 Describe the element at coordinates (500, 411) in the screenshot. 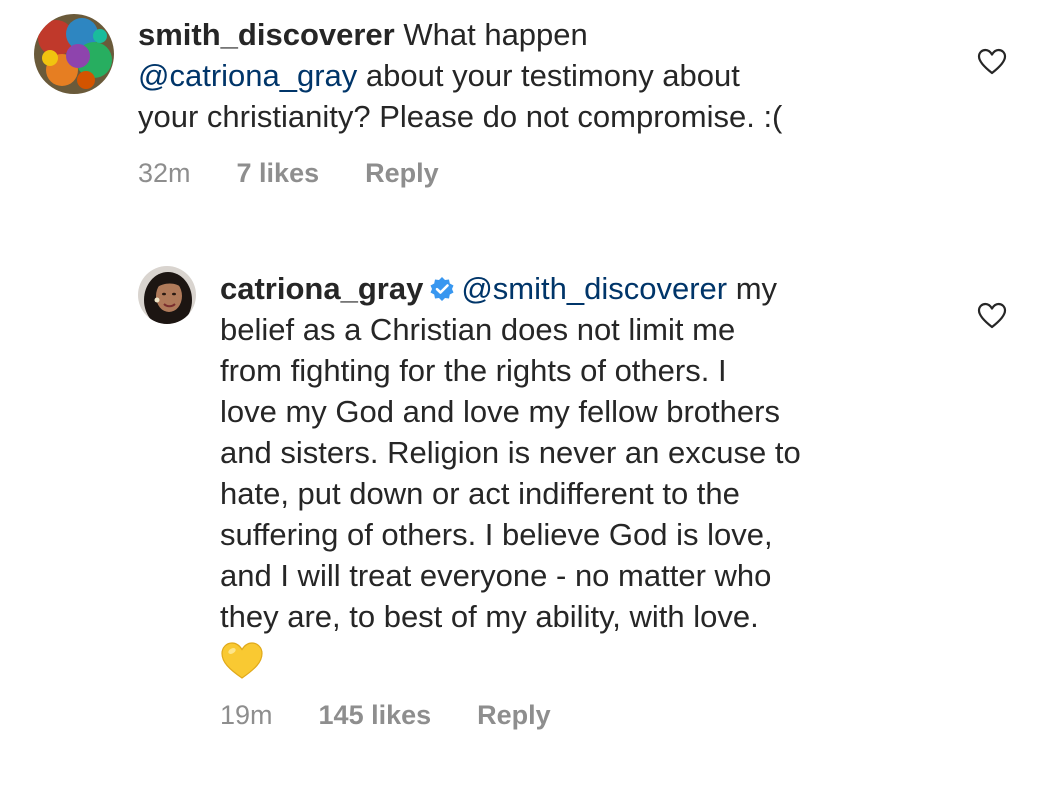

I see `comment-line: love my God and love my fellow brothers` at that location.